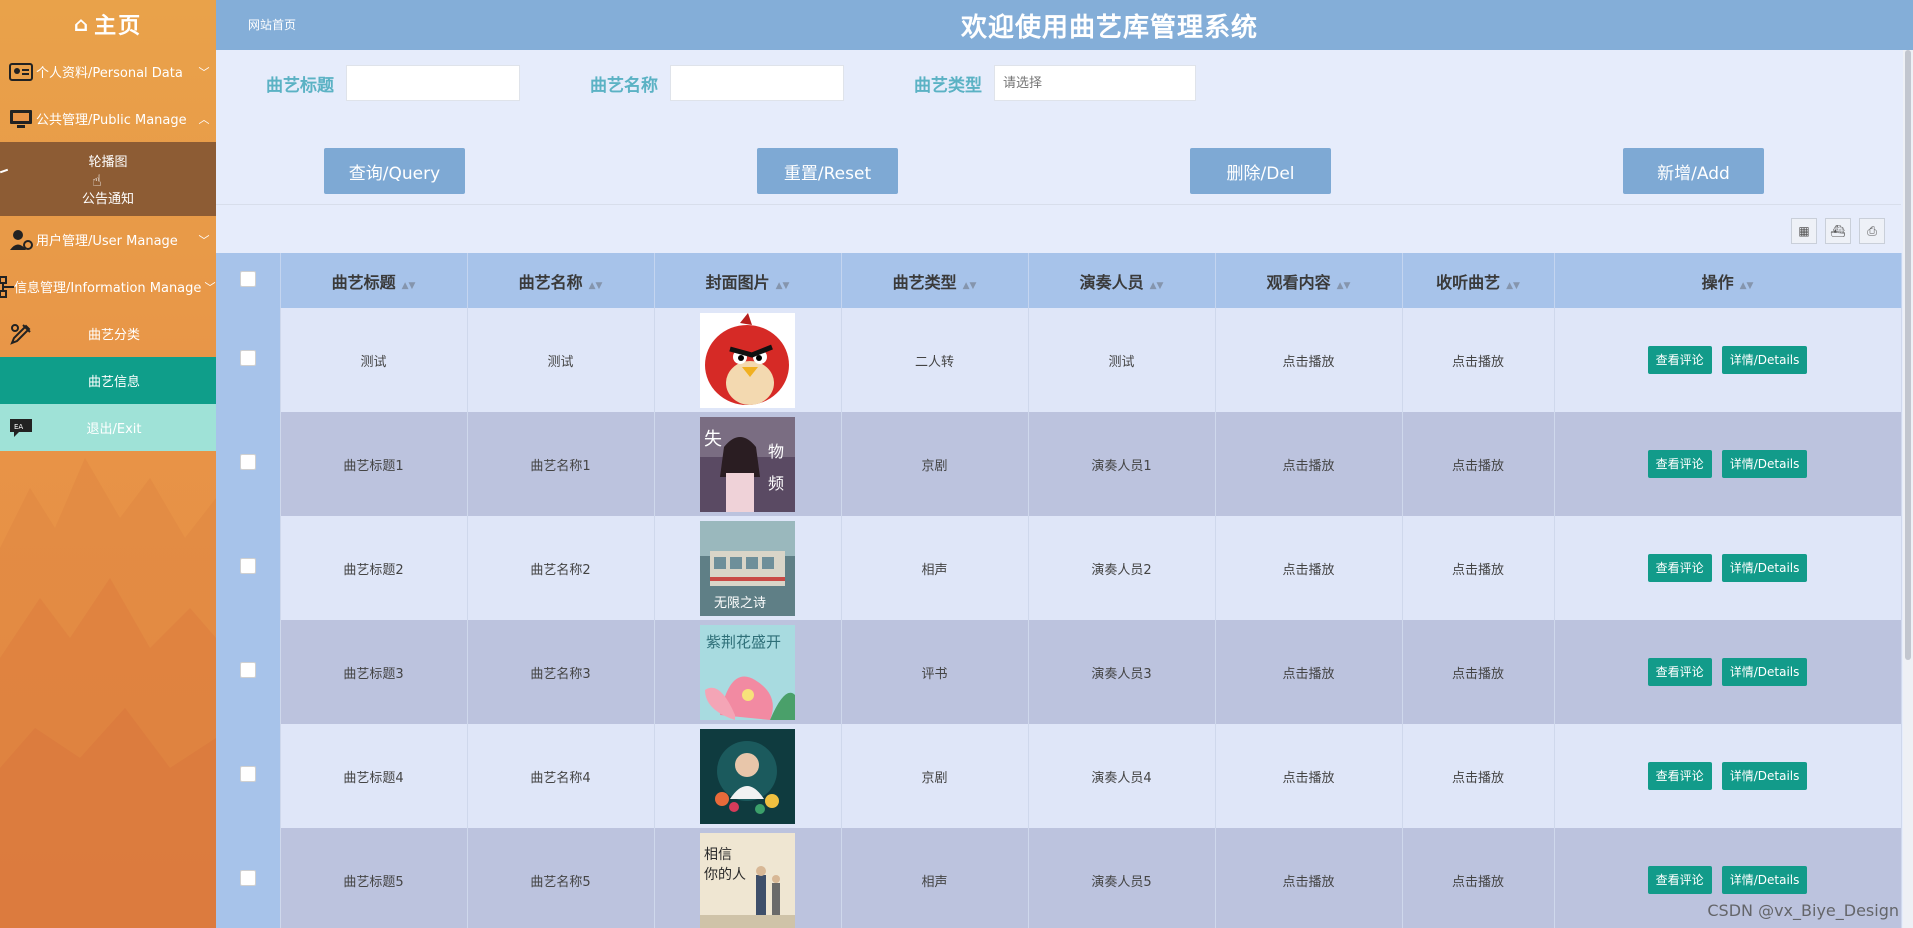 The height and width of the screenshot is (928, 1913). Describe the element at coordinates (108, 197) in the screenshot. I see `submenu-item-notice: 公告通知` at that location.